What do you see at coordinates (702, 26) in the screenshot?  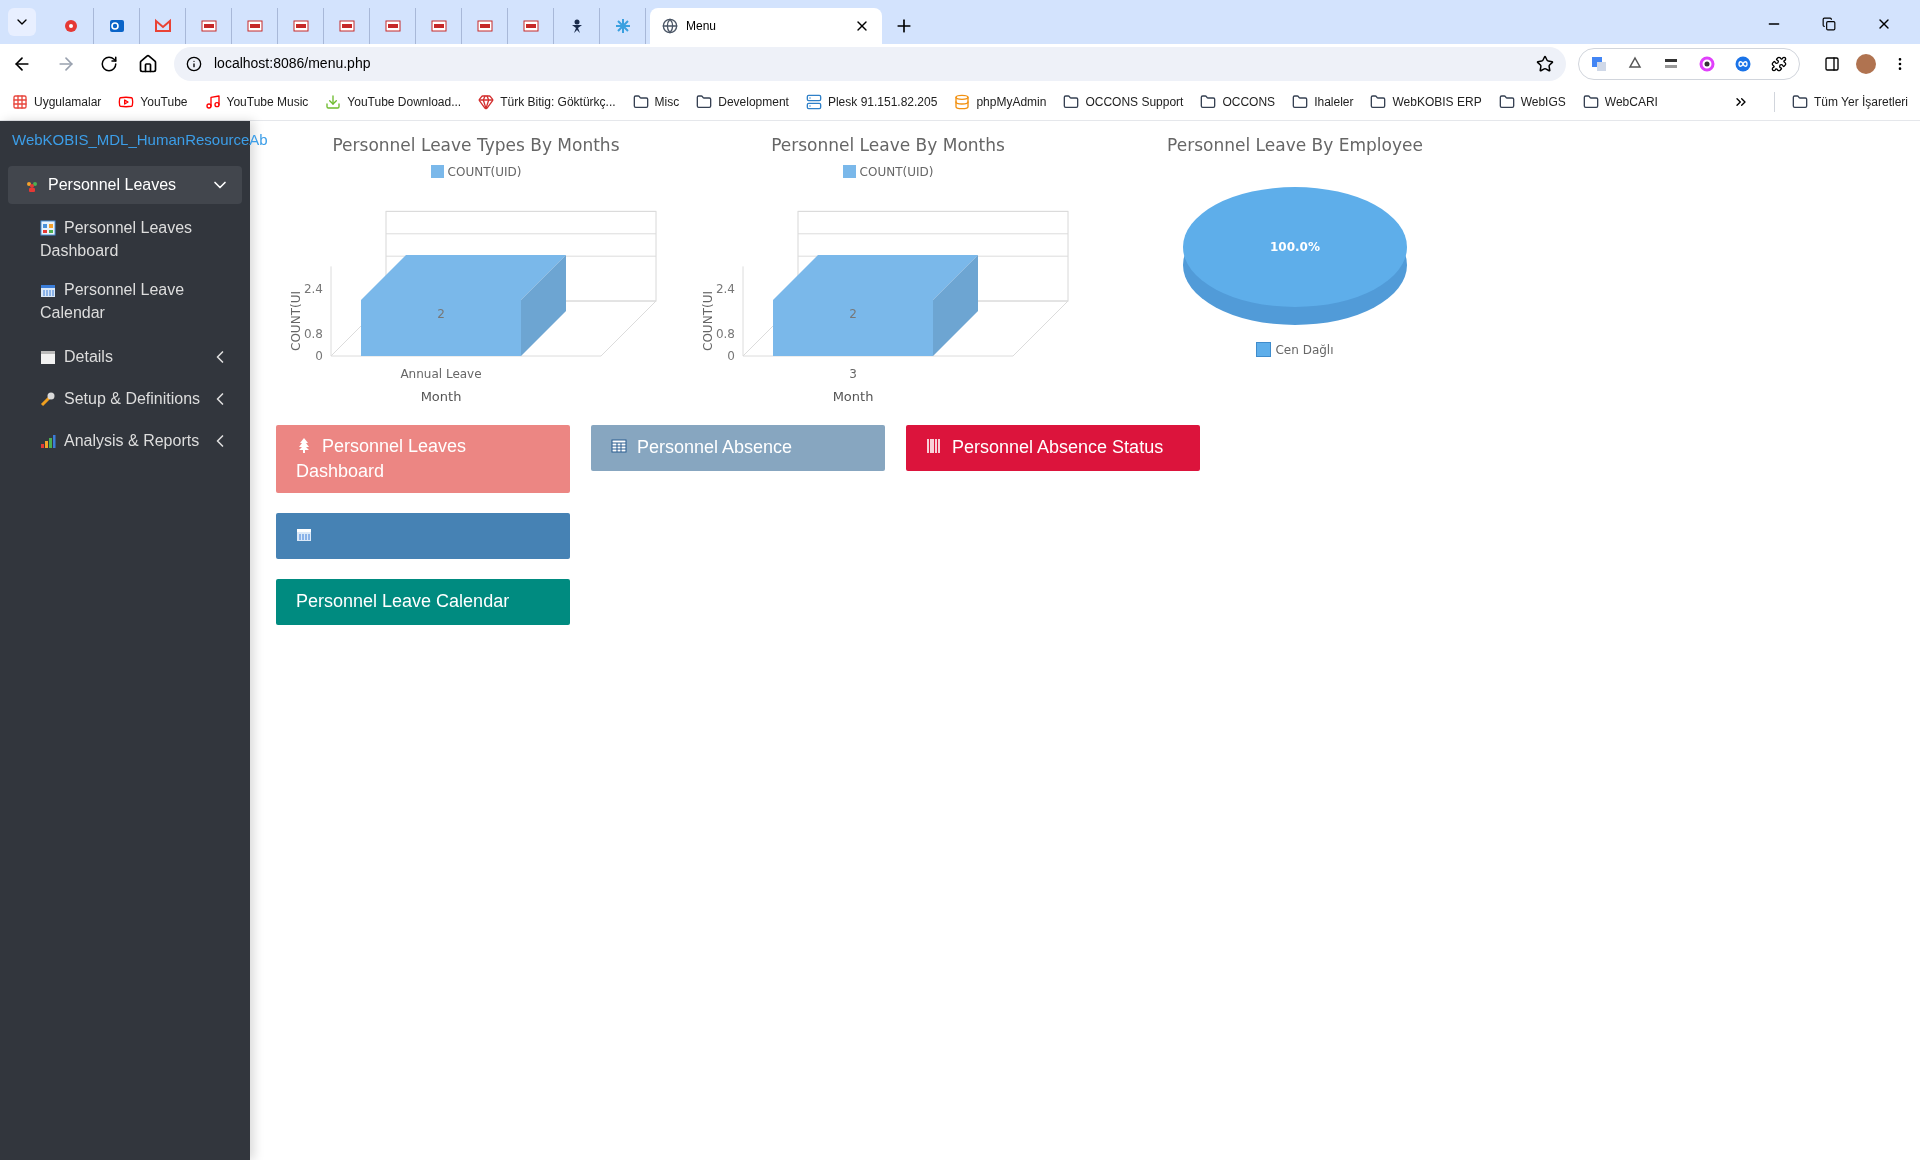 I see `tab-title: Menu` at bounding box center [702, 26].